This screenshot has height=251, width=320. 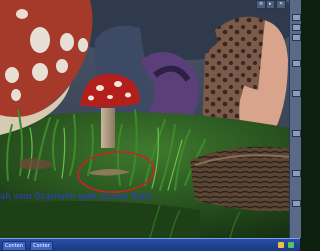 I want to click on subtitle-caption: ah vom Grashalm geht durchs Blatt, so click(x=76, y=197).